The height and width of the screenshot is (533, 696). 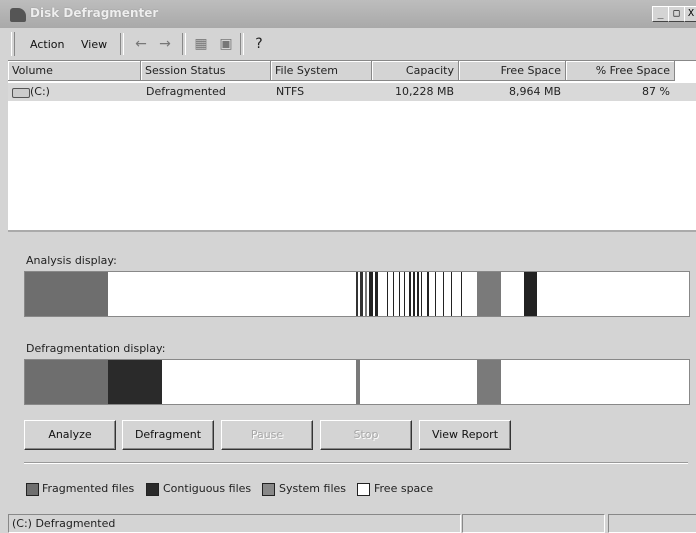 I want to click on window-title: Disk Defragmenter, so click(x=94, y=13).